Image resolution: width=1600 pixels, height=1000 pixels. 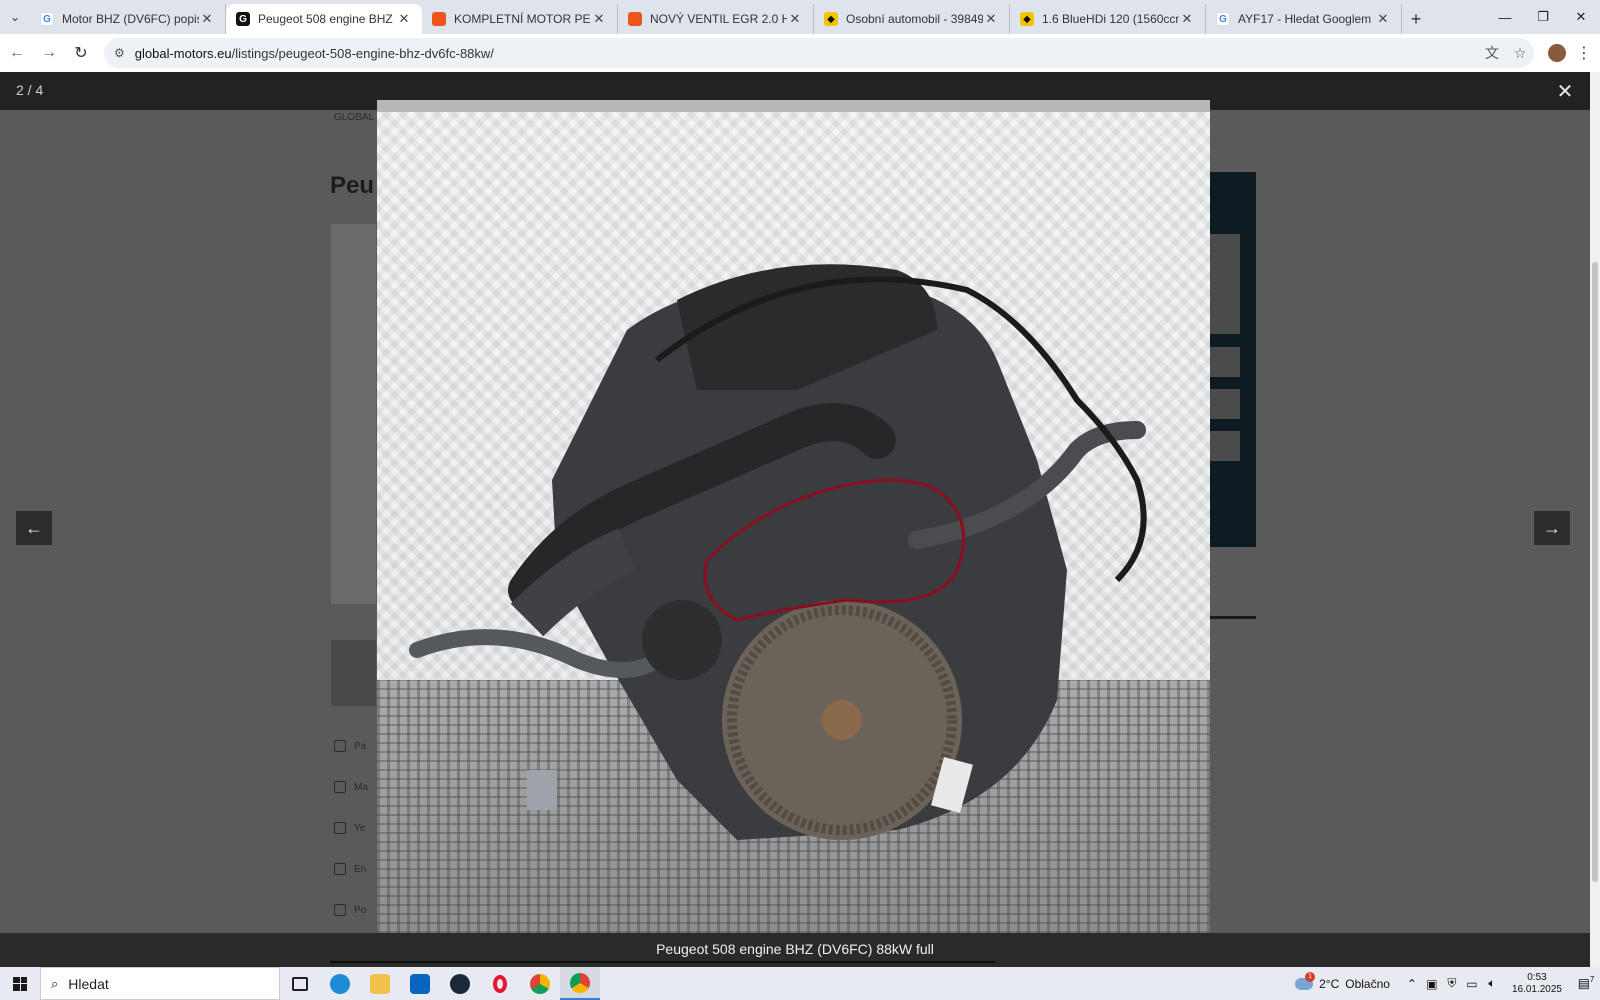 I want to click on caption-bar: Peugeot 508 engine BHZ (DV6FC) 88kW full, so click(x=795, y=950).